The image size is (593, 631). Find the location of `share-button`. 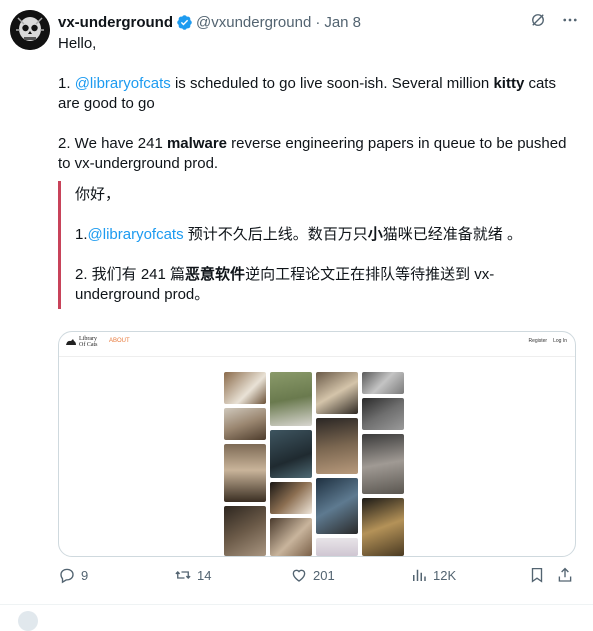

share-button is located at coordinates (565, 575).